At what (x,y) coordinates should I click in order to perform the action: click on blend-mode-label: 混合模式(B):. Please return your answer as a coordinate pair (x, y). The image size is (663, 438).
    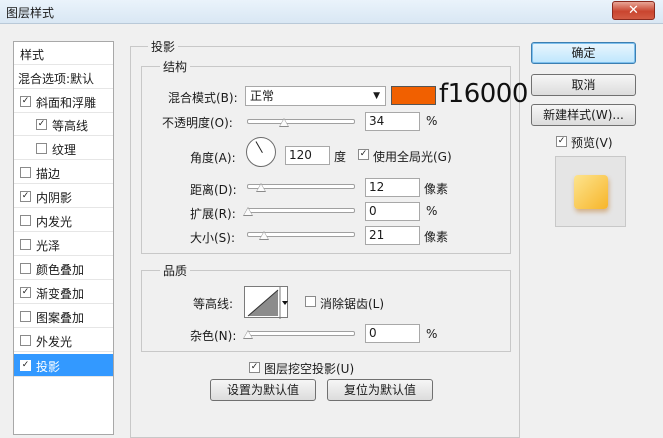
    Looking at the image, I should click on (203, 98).